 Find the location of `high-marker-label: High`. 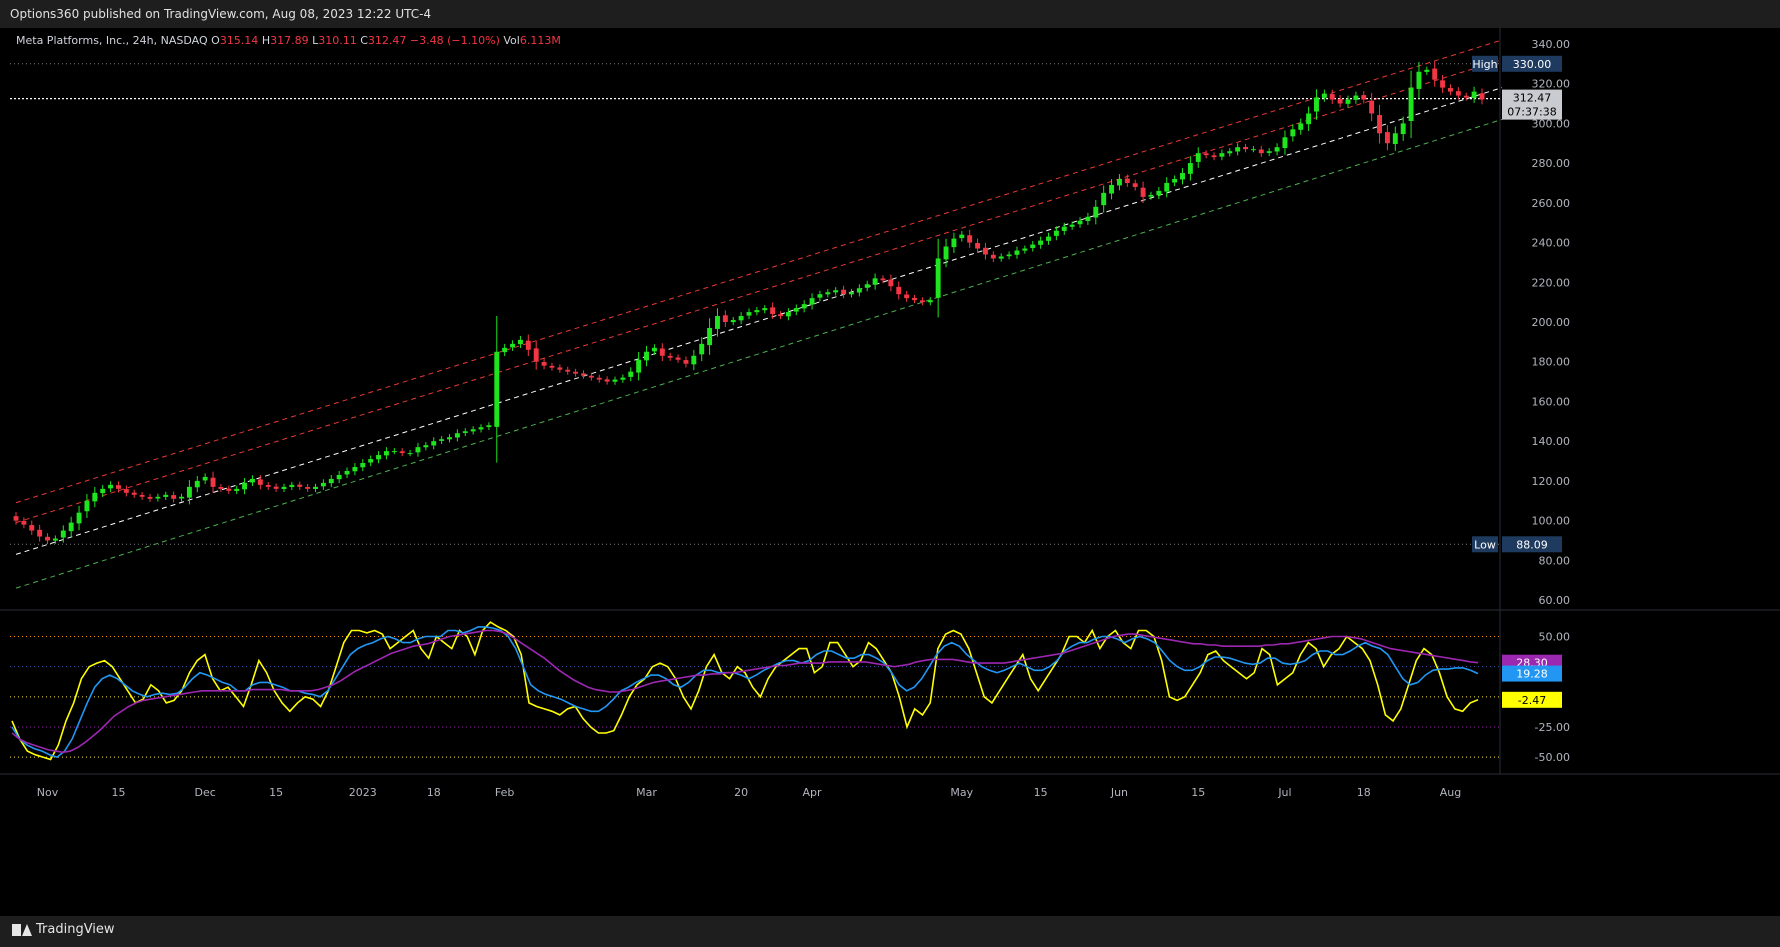

high-marker-label: High is located at coordinates (1484, 64).